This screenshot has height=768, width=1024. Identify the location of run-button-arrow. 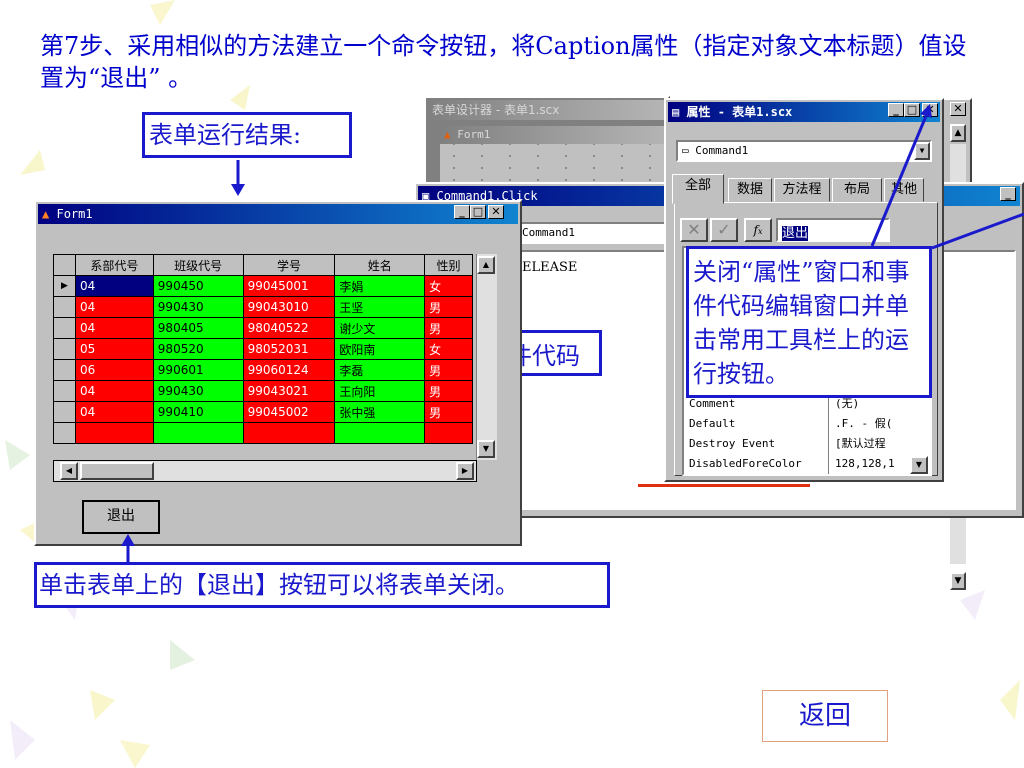
(977, 231).